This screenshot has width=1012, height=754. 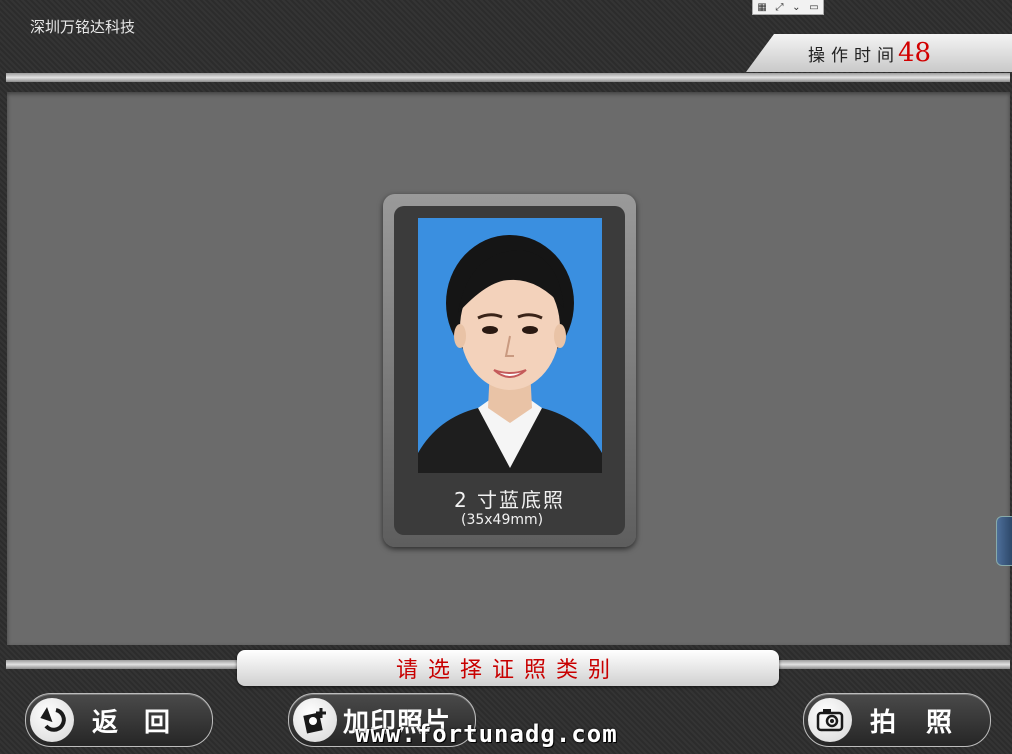 I want to click on back-arrow-icon, so click(x=52, y=720).